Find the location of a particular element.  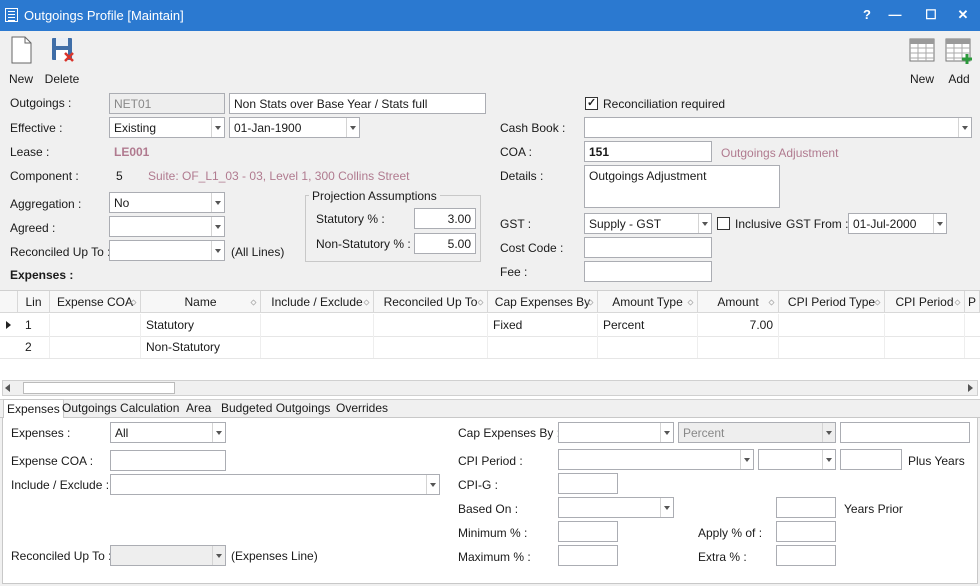

based-on-select is located at coordinates (616, 507).